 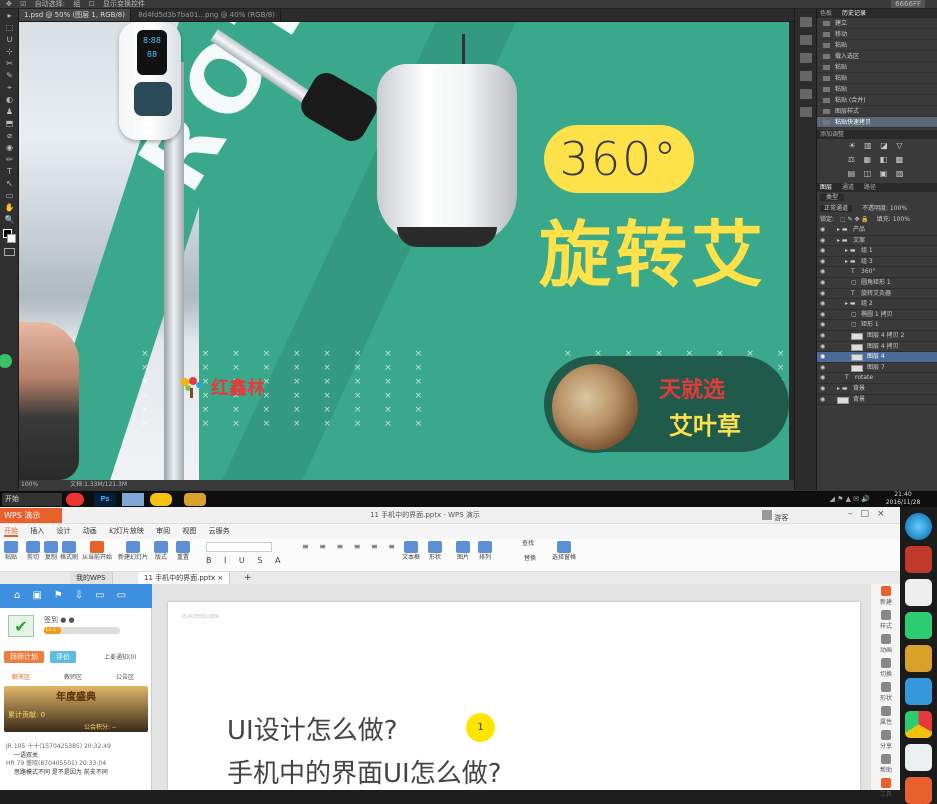 I want to click on eraser-icon: ⌀, so click(x=9, y=135).